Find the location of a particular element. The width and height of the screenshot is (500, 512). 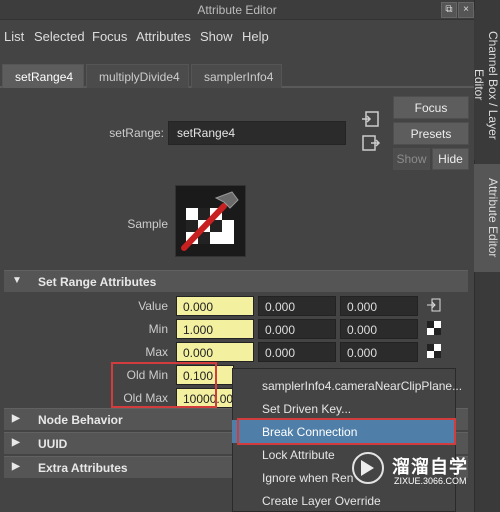

play-icon is located at coordinates (367, 468).